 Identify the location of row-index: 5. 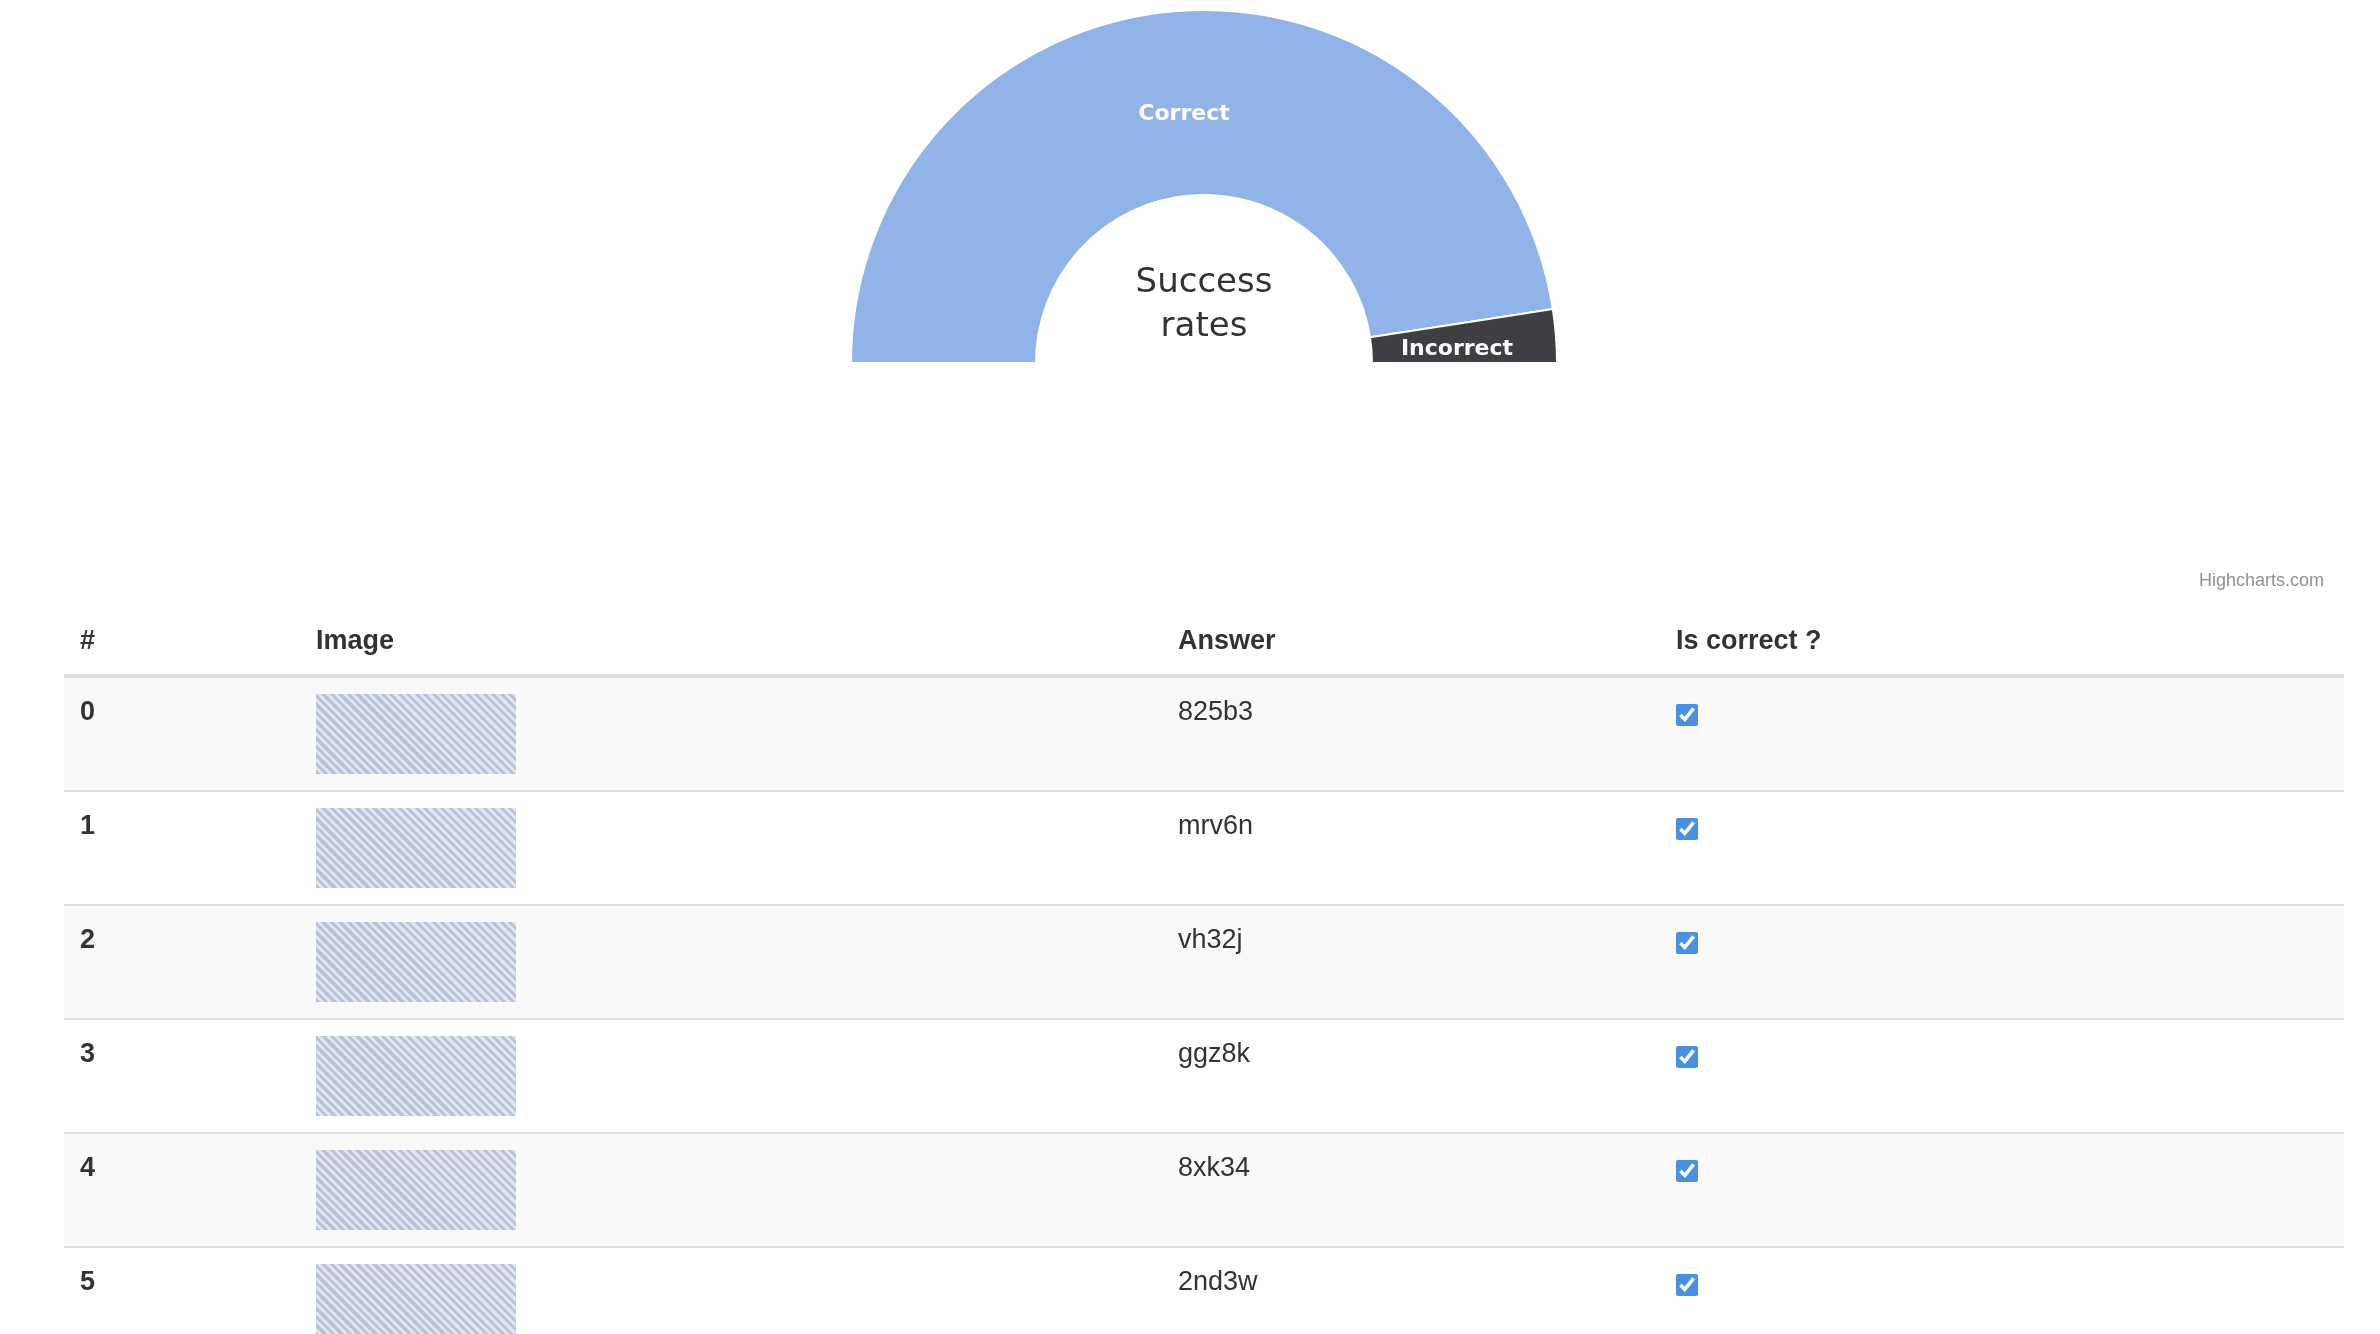
(88, 1281).